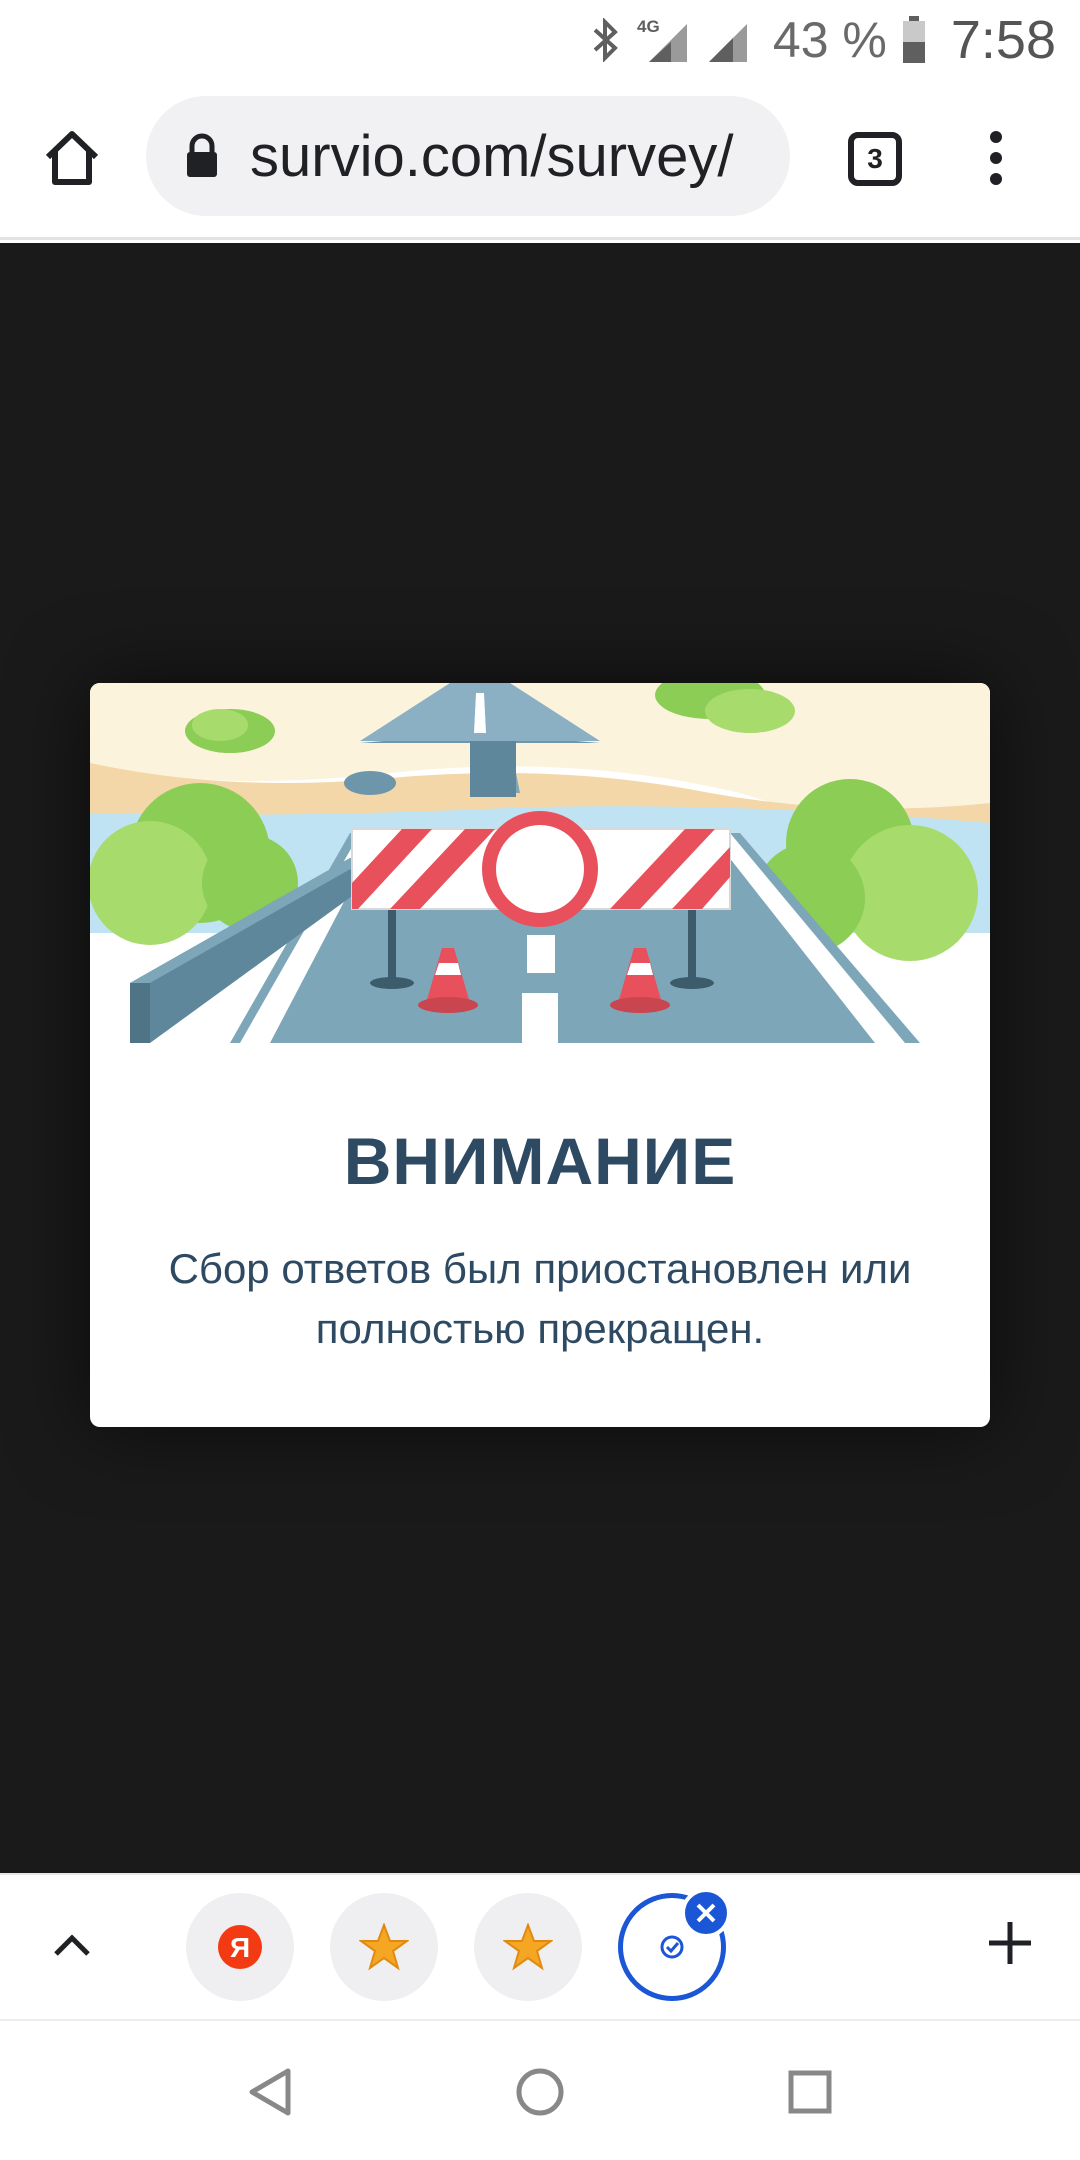 This screenshot has height=2160, width=1080. Describe the element at coordinates (1003, 40) in the screenshot. I see `clock: 7:58` at that location.